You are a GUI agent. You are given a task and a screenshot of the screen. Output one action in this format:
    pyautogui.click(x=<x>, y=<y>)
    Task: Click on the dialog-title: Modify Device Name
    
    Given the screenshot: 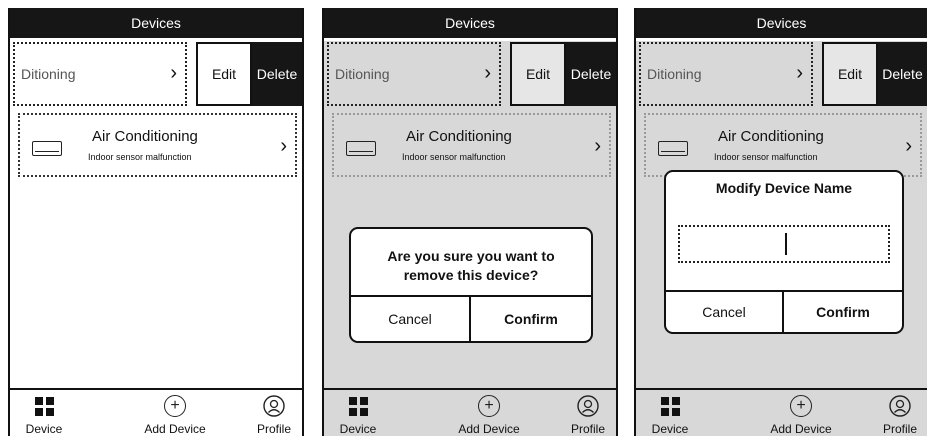 What is the action you would take?
    pyautogui.click(x=784, y=188)
    